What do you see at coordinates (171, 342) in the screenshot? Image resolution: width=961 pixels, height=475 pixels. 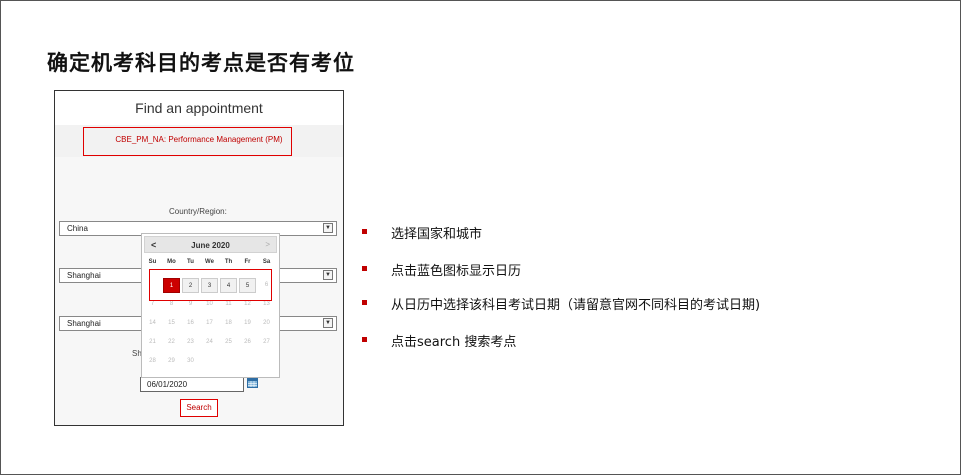 I see `calendar-day: 22` at bounding box center [171, 342].